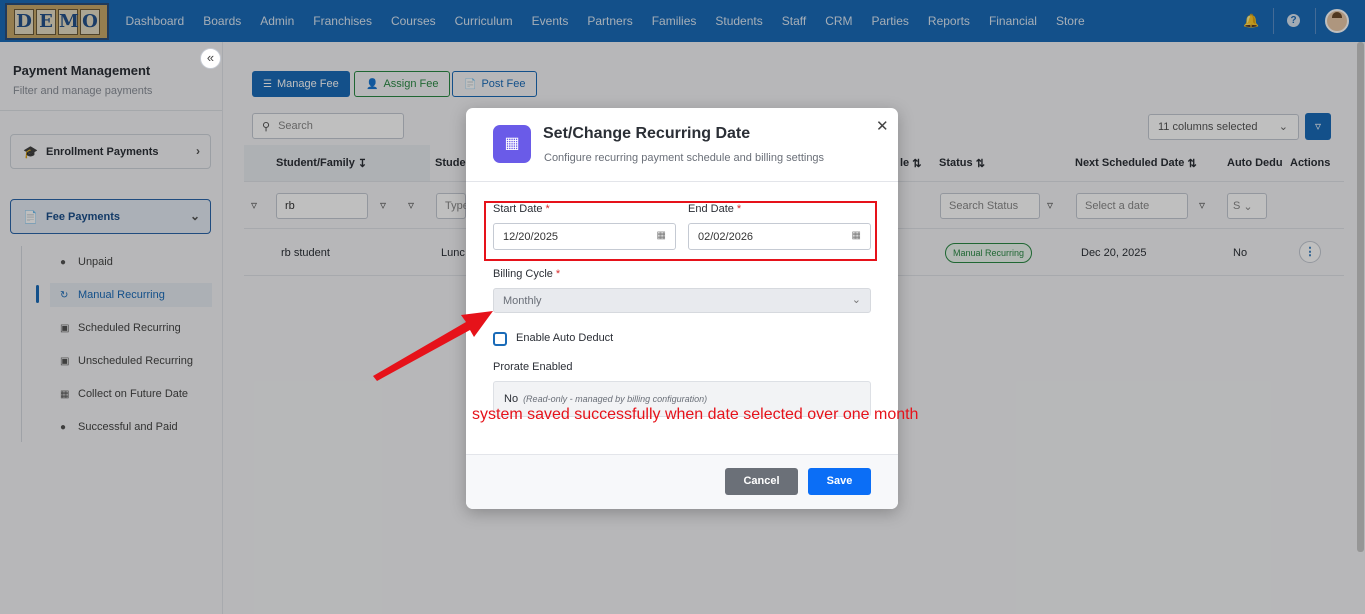  Describe the element at coordinates (647, 133) in the screenshot. I see `modal-title: Set/Change Recurring Date` at that location.